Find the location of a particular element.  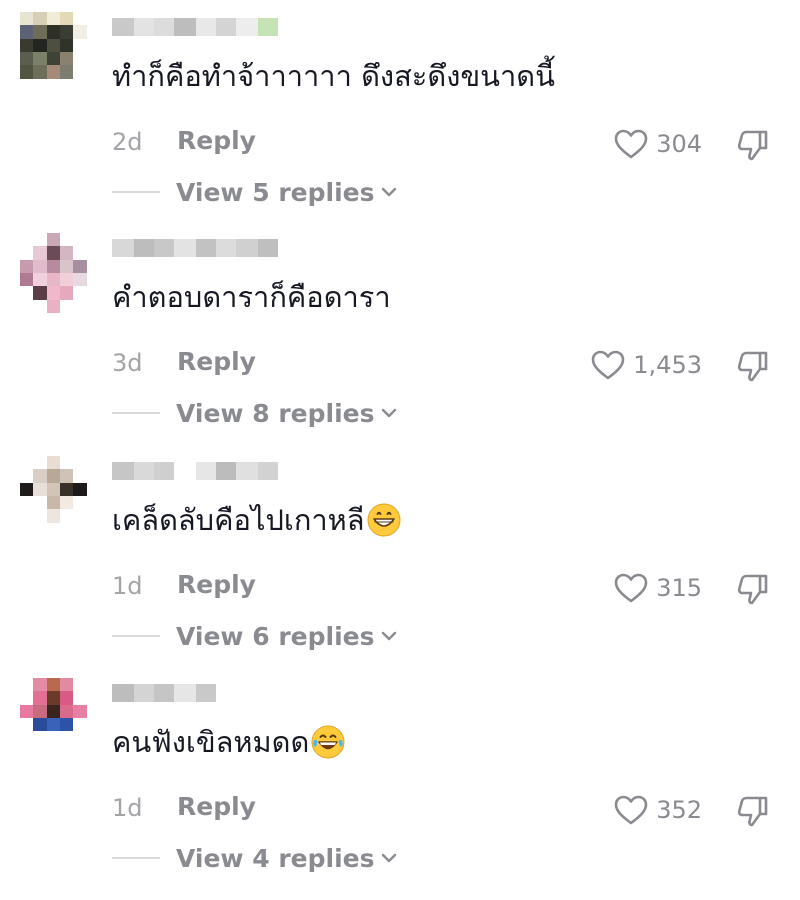

view-replies-label: View 6 replies is located at coordinates (275, 636).